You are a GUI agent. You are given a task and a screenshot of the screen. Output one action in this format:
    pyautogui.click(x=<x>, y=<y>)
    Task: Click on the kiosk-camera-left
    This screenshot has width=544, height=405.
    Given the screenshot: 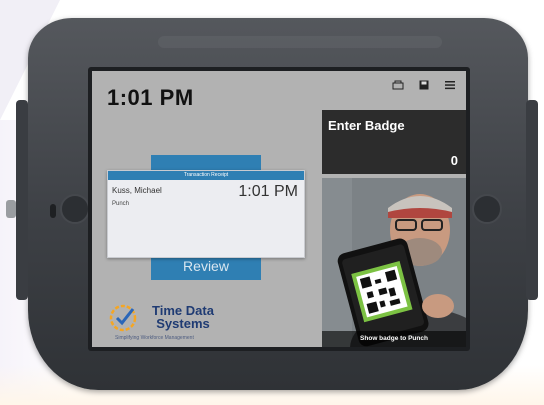 What is the action you would take?
    pyautogui.click(x=75, y=209)
    